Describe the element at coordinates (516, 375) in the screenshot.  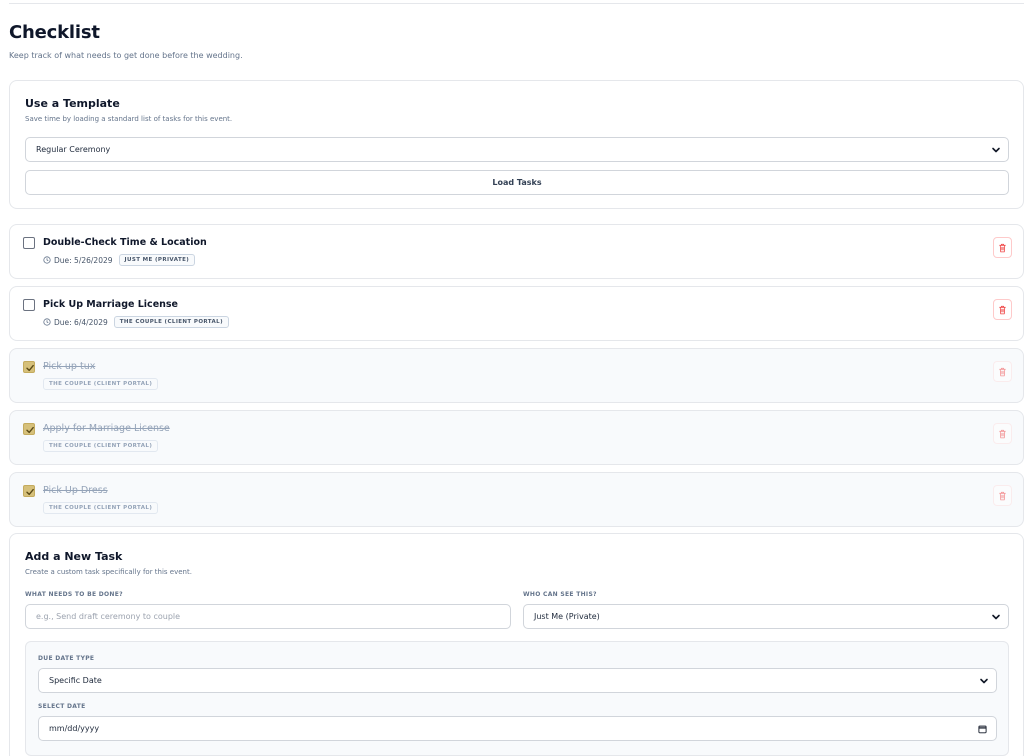
I see `task-item: Pick up tux THE COUPLE (CLIENT PORTAL)` at that location.